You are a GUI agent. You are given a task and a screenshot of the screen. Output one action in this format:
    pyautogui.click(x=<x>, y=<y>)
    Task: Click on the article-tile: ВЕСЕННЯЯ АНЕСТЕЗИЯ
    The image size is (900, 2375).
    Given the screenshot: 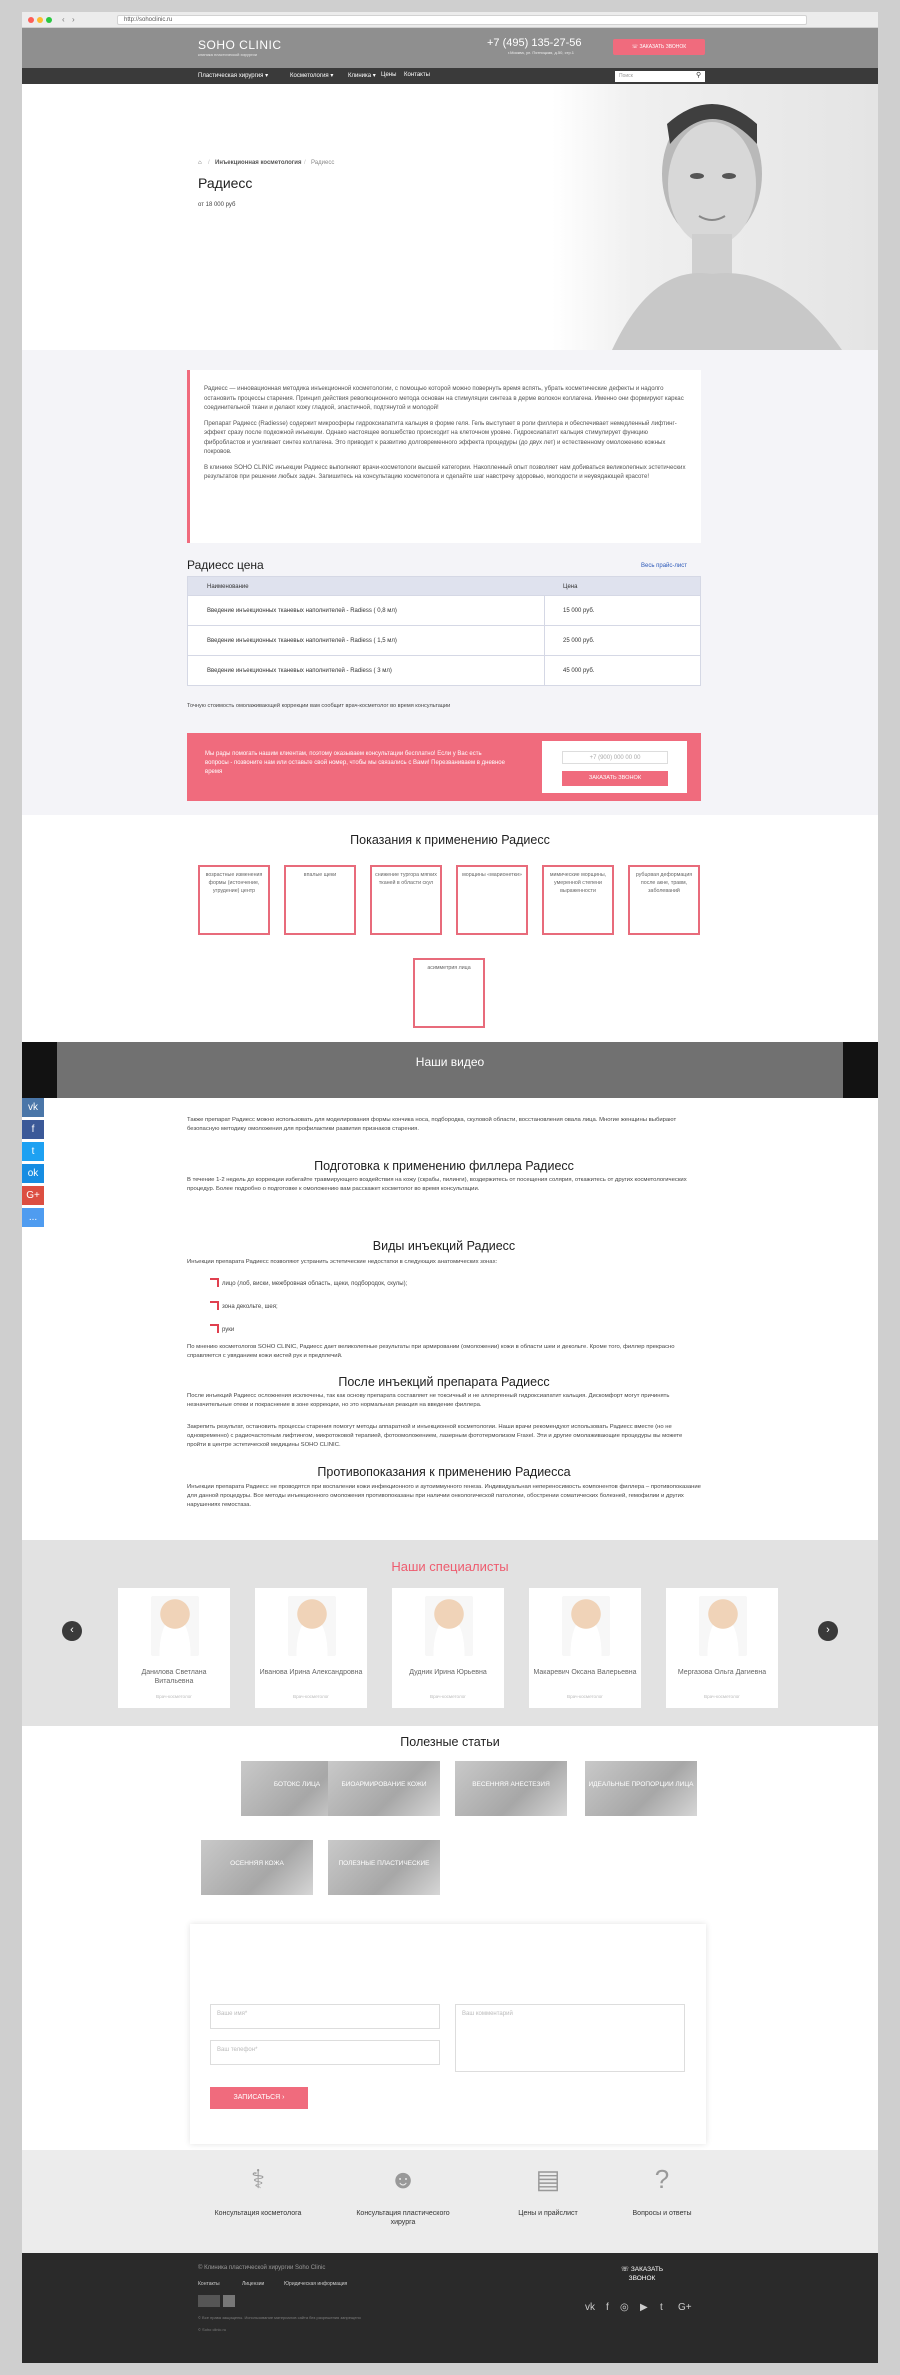 What is the action you would take?
    pyautogui.click(x=511, y=1788)
    